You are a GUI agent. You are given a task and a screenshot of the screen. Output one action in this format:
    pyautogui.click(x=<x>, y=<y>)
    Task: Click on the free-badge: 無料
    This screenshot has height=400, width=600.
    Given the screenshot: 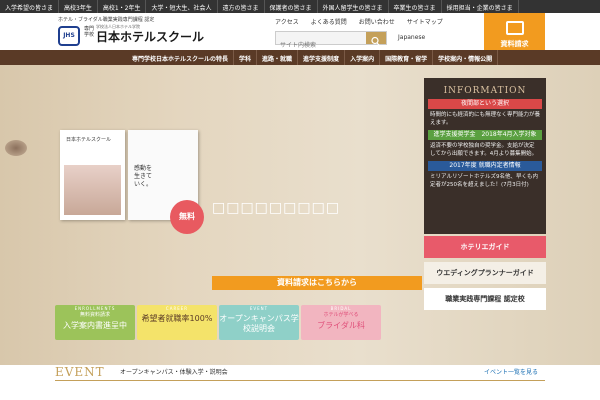 What is the action you would take?
    pyautogui.click(x=187, y=217)
    